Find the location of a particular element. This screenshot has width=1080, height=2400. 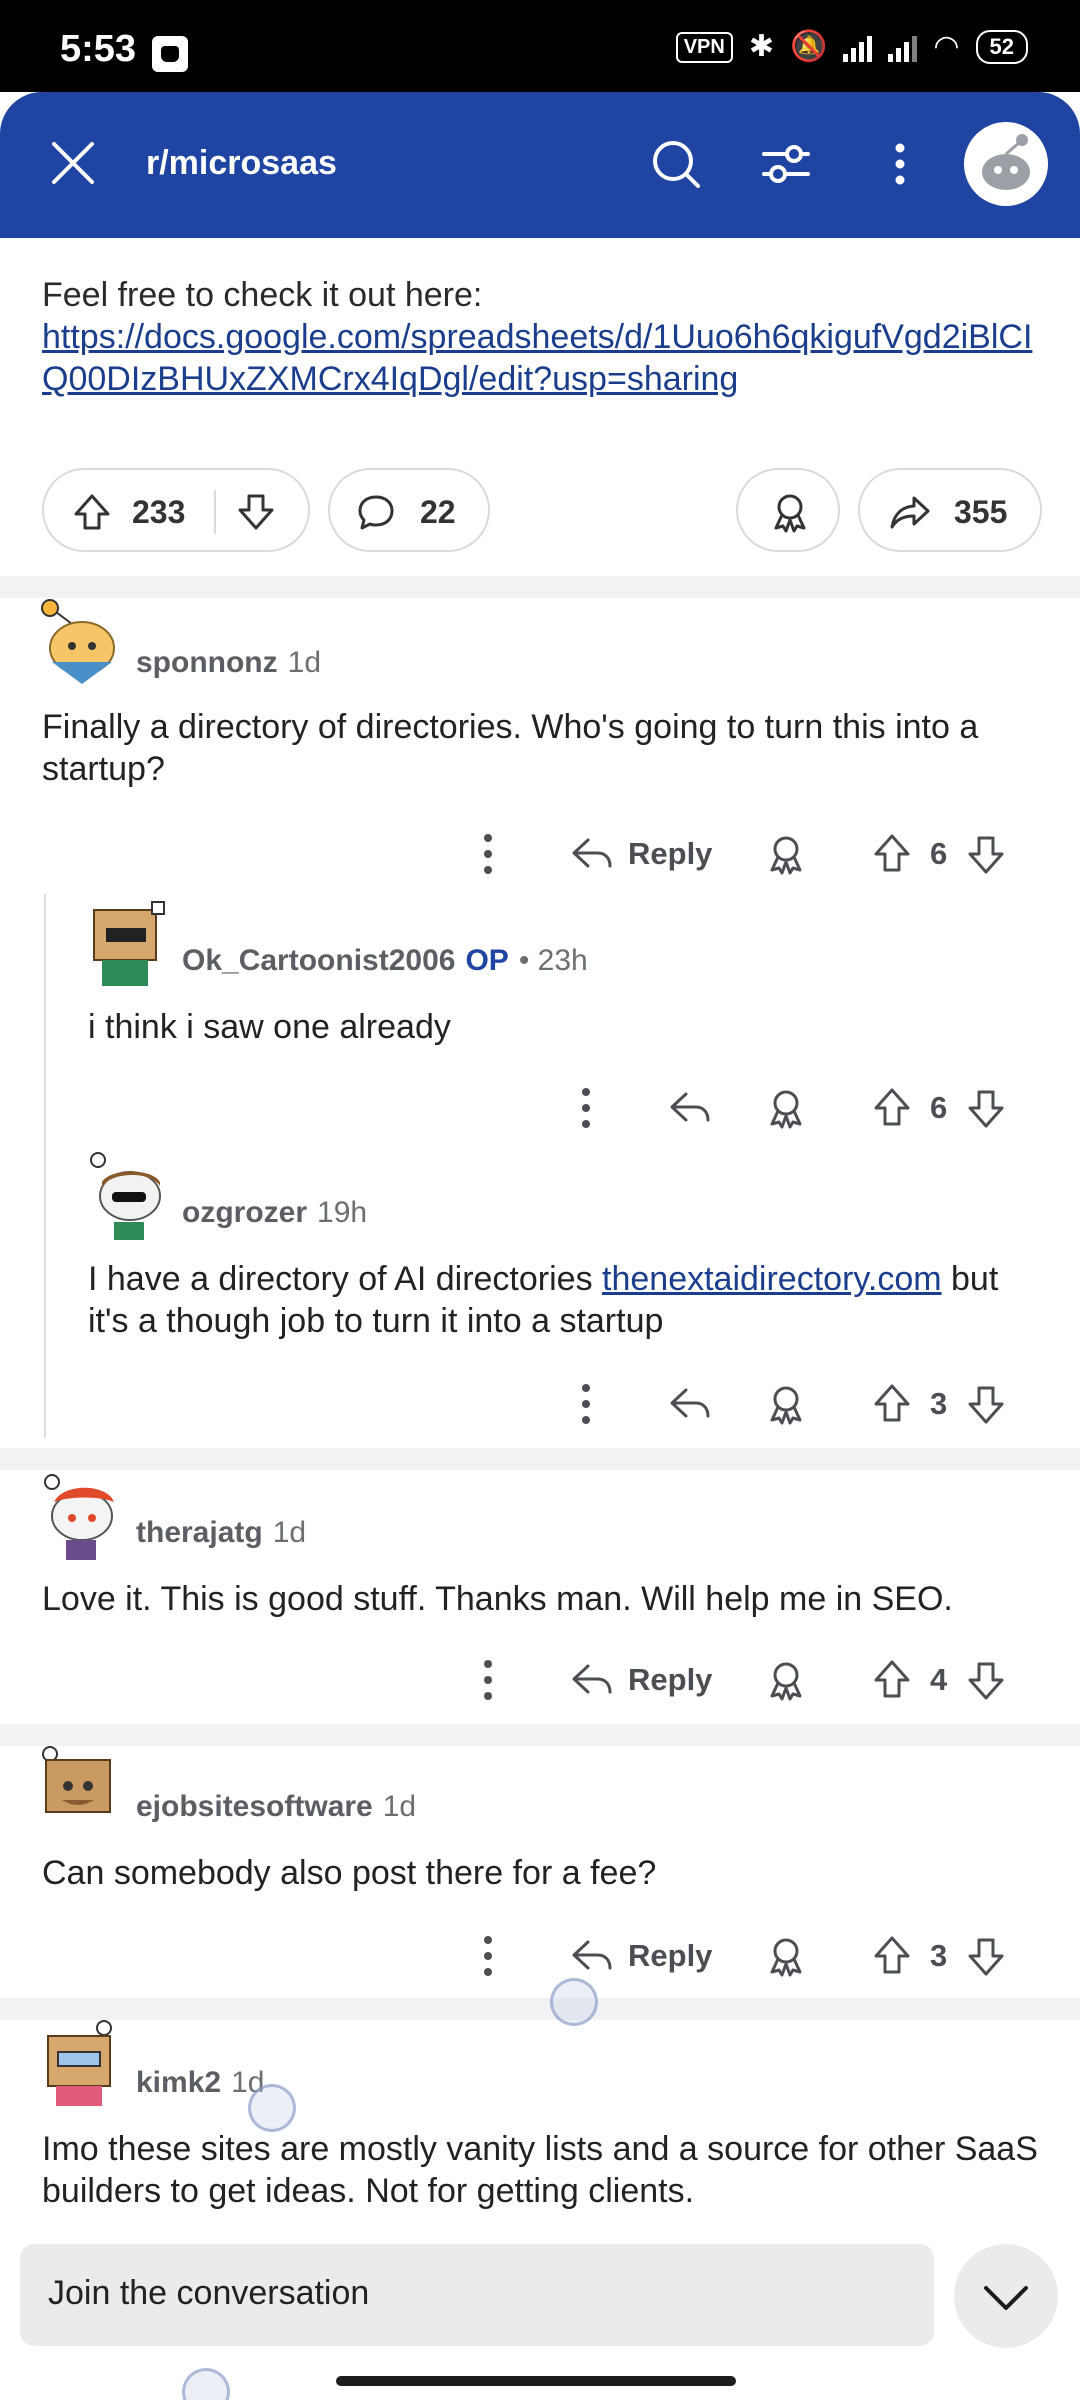

sort-filter-icon is located at coordinates (786, 164).